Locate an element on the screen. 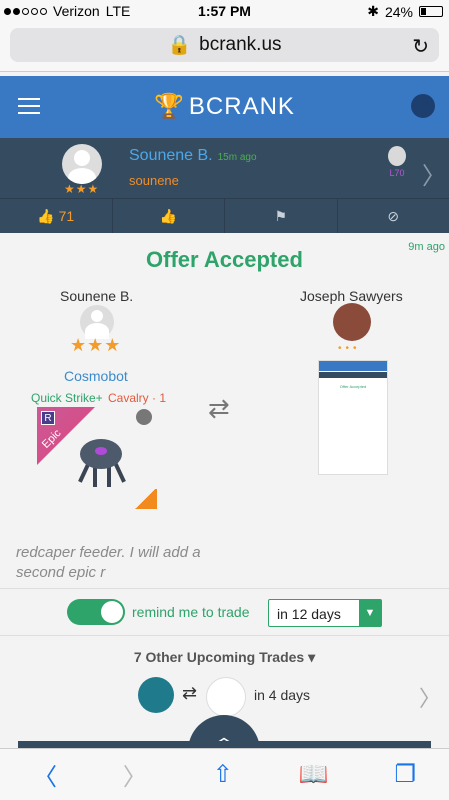 The image size is (449, 800). forward-icon: 〉 is located at coordinates (135, 774).